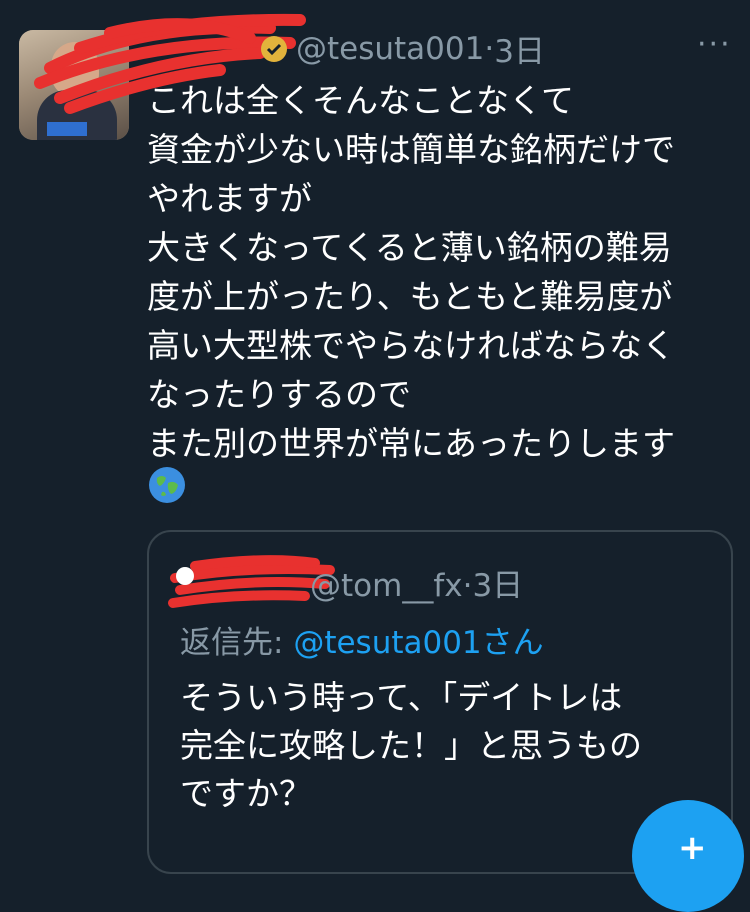 This screenshot has width=750, height=912. What do you see at coordinates (519, 48) in the screenshot?
I see `tweet-time: 3日` at bounding box center [519, 48].